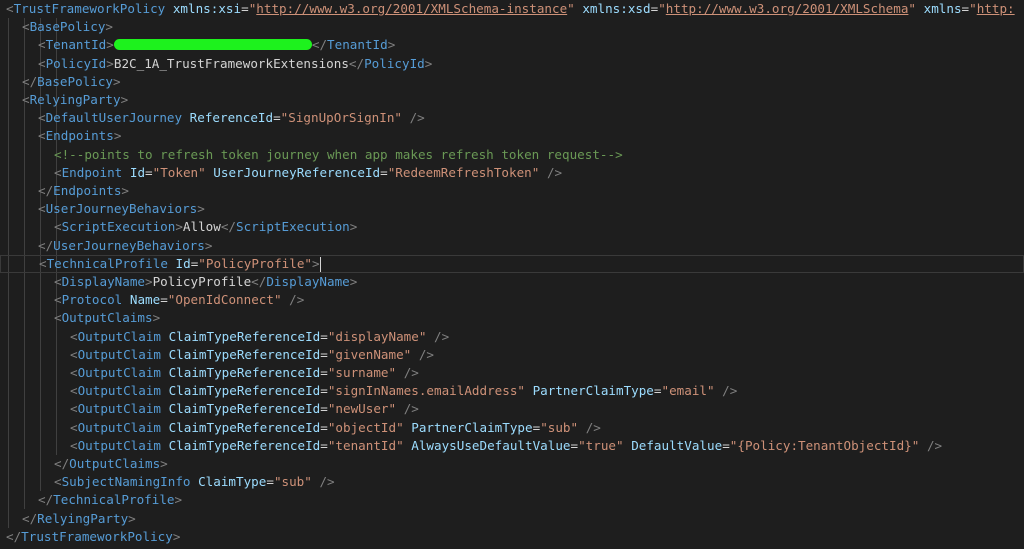  What do you see at coordinates (512, 482) in the screenshot?
I see `code-line: <SubjectNamingInfo ClaimType="sub" />` at bounding box center [512, 482].